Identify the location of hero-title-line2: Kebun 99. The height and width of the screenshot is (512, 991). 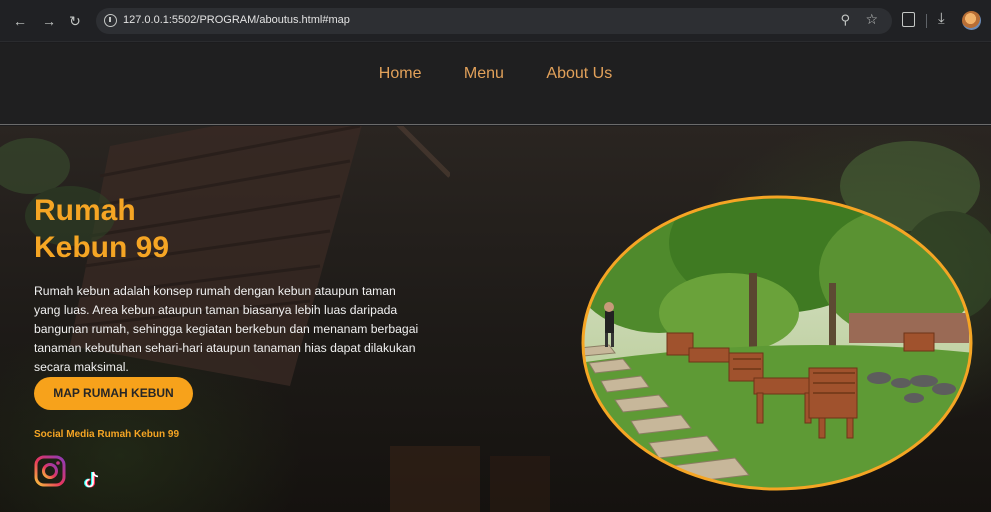
(102, 247).